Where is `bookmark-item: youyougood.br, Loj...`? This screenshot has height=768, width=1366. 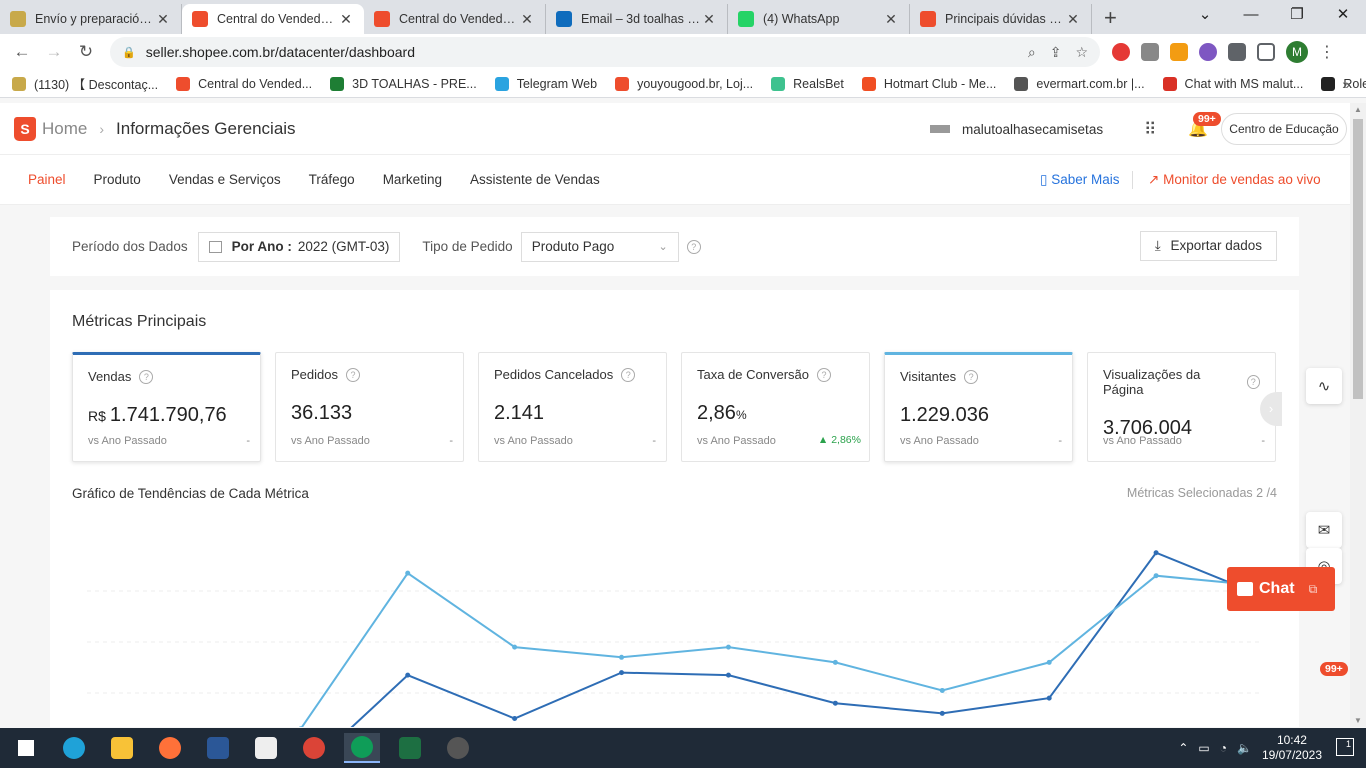
bookmark-item: youyougood.br, Loj... is located at coordinates (684, 83).